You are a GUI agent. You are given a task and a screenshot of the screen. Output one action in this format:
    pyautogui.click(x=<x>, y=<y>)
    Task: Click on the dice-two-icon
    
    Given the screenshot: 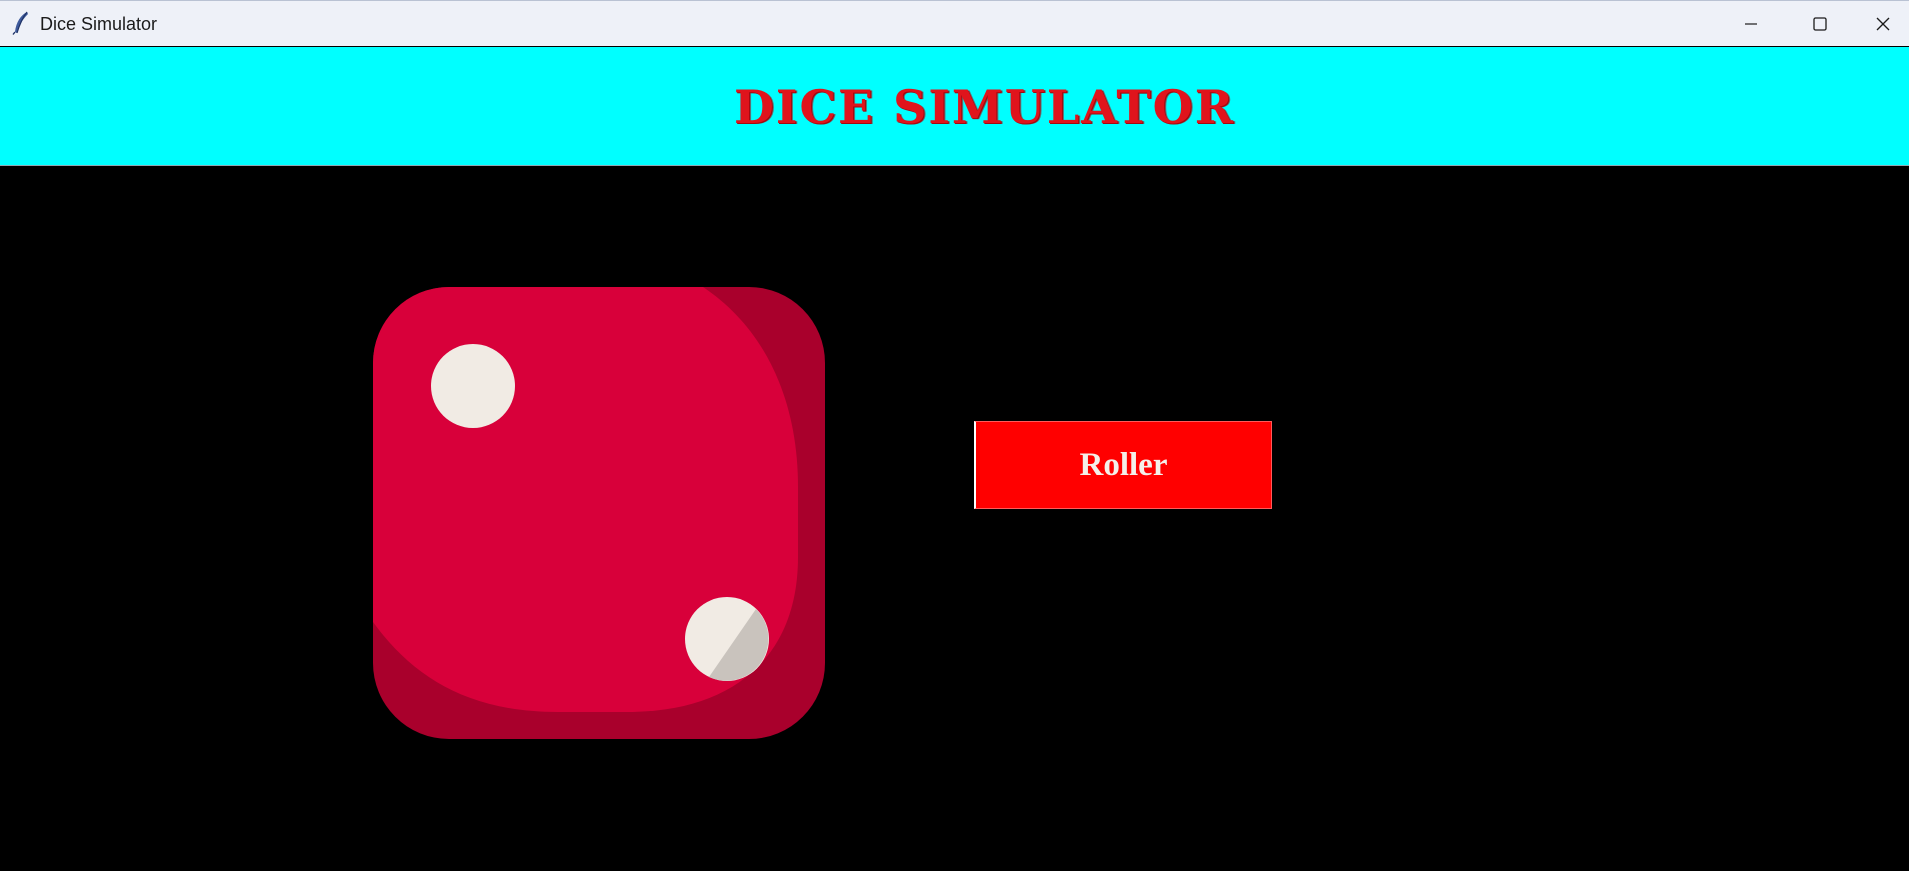 What is the action you would take?
    pyautogui.click(x=599, y=513)
    